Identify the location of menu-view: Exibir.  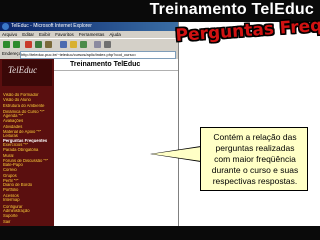
(44, 34).